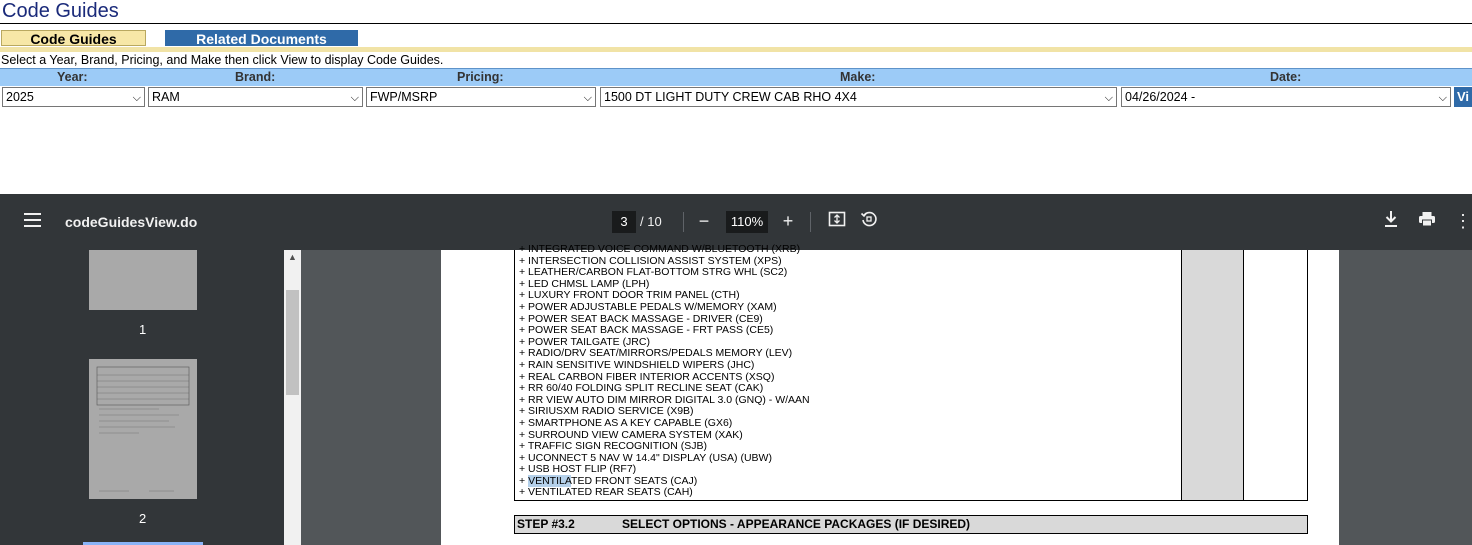  Describe the element at coordinates (1427, 221) in the screenshot. I see `print-icon` at that location.